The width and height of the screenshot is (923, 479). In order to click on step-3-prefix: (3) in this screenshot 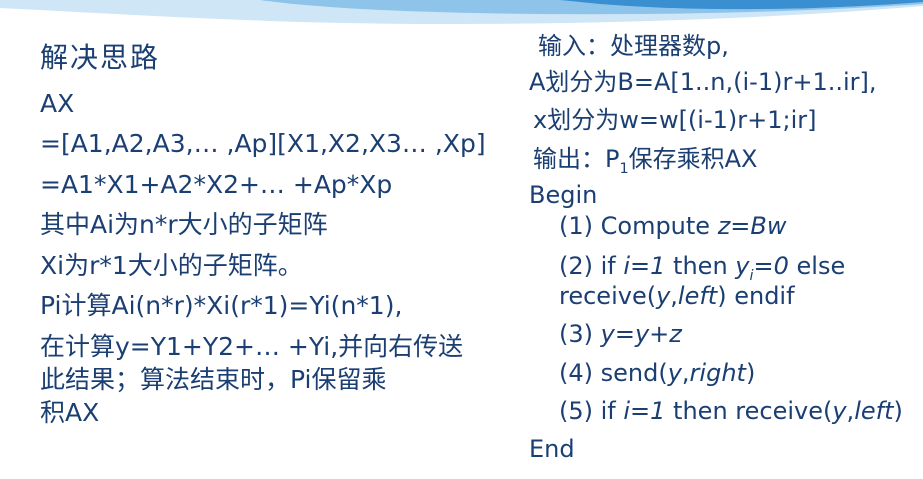, I will do `click(580, 334)`.